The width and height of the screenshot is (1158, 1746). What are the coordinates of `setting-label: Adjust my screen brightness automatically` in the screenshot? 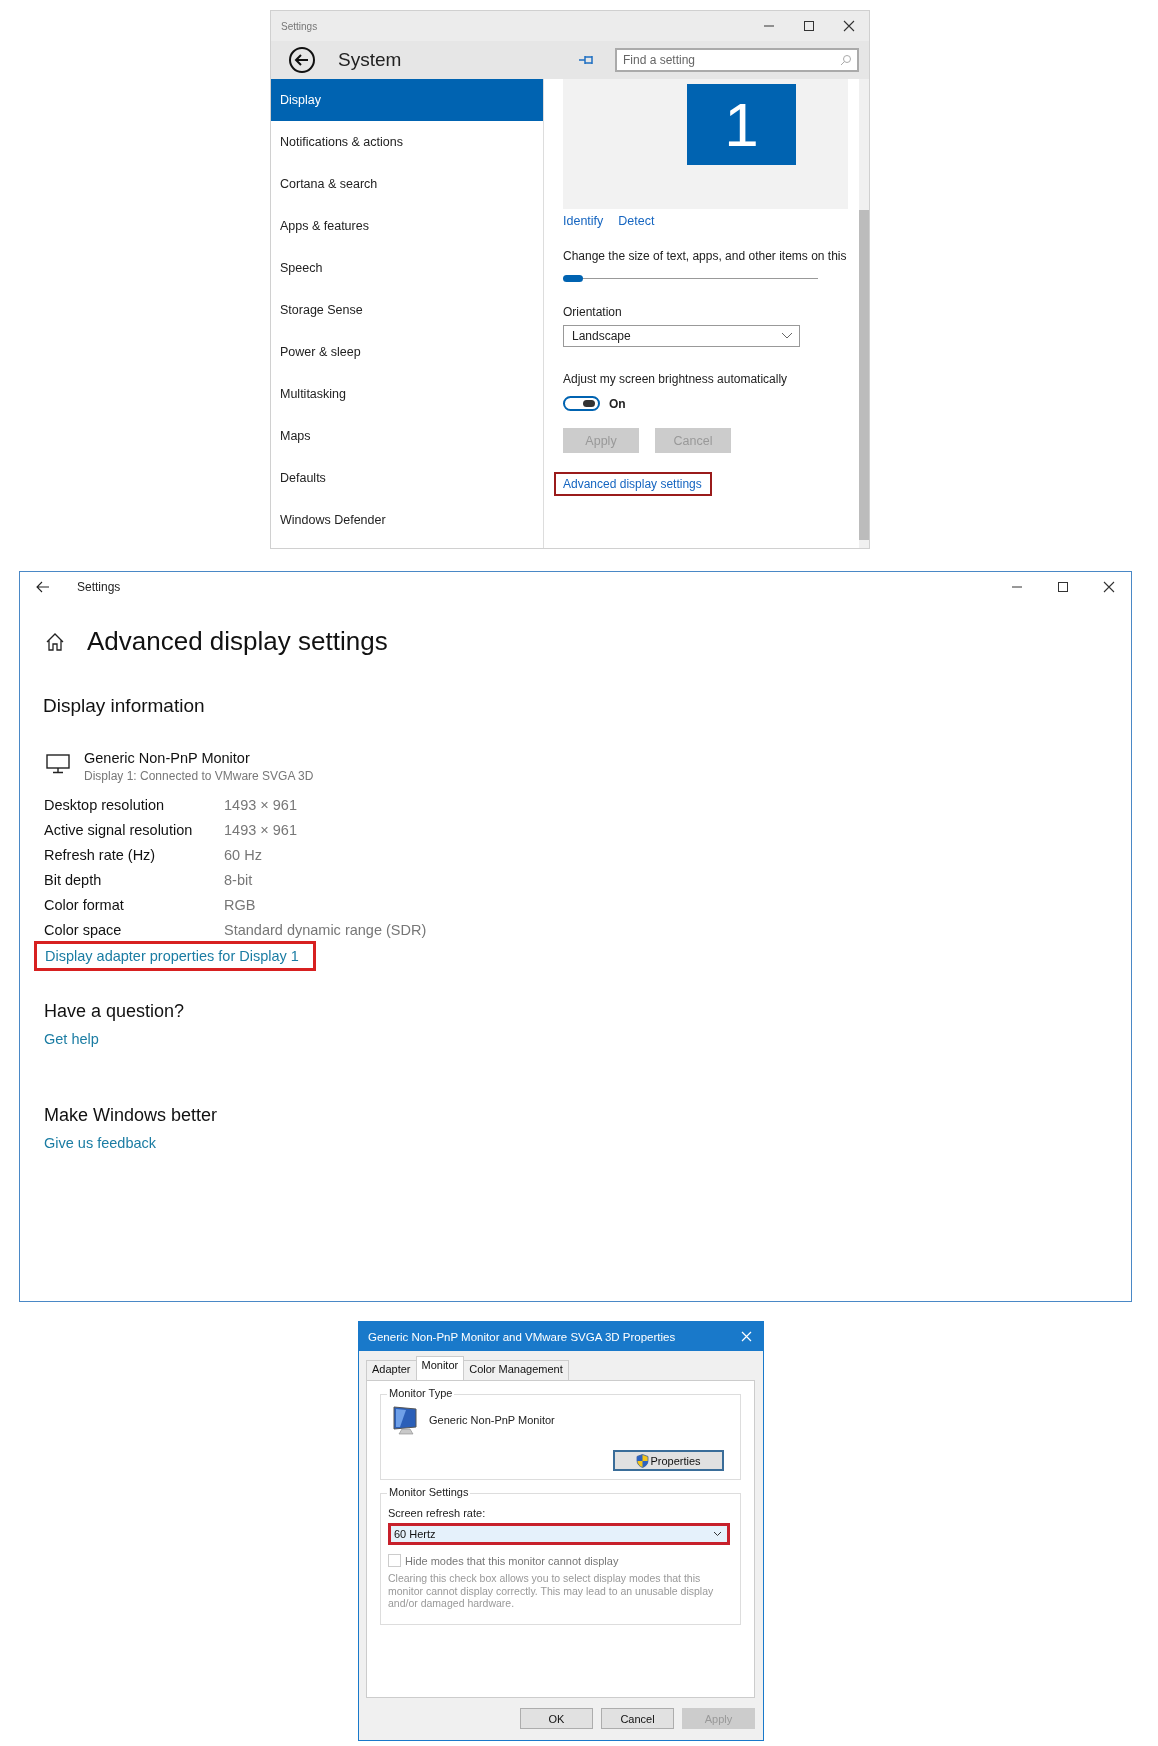 It's located at (675, 379).